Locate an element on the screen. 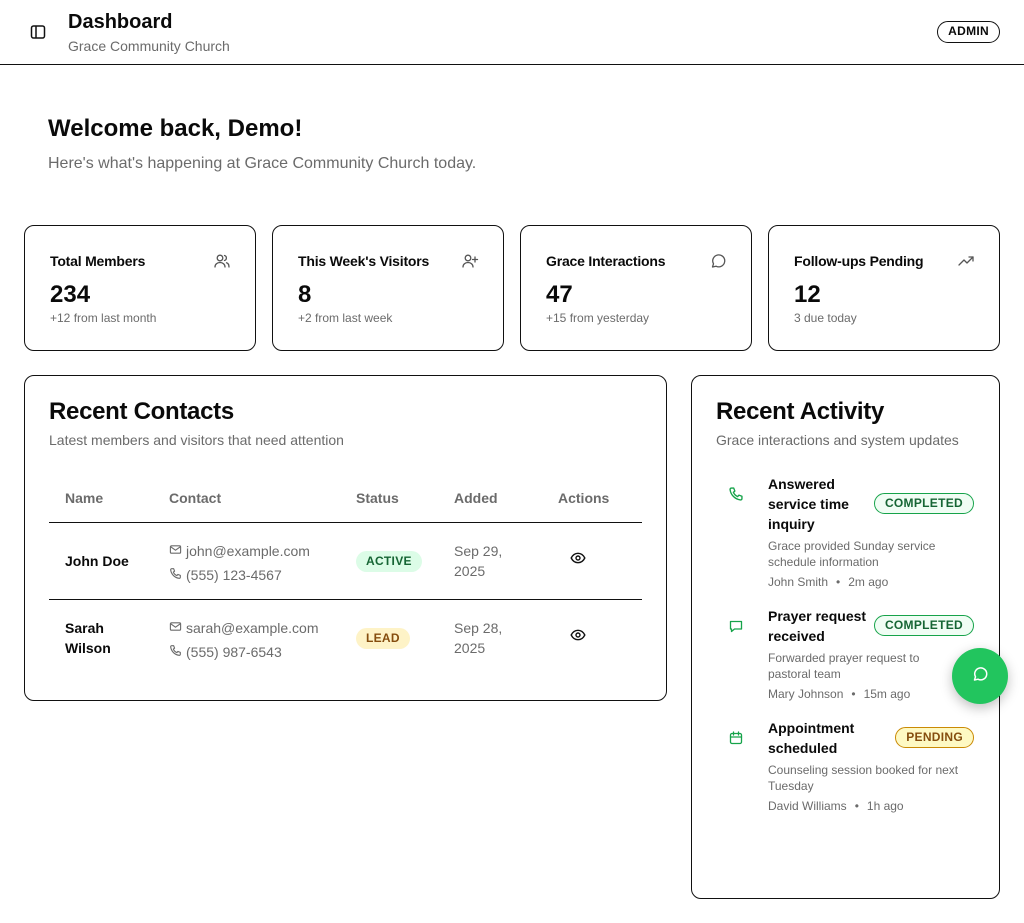  organization-name: Grace Community Church is located at coordinates (149, 46).